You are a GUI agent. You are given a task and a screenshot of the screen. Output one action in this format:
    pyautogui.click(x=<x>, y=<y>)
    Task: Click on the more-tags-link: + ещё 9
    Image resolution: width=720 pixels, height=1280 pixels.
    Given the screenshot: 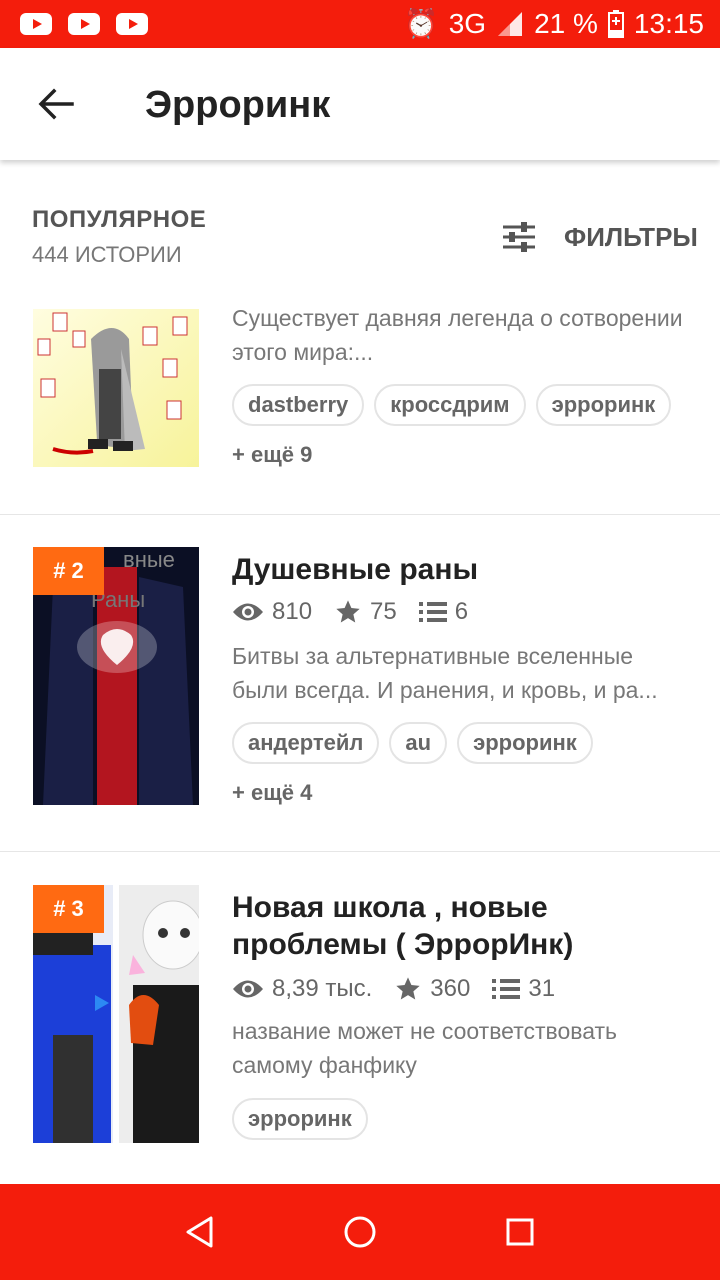 What is the action you would take?
    pyautogui.click(x=272, y=455)
    